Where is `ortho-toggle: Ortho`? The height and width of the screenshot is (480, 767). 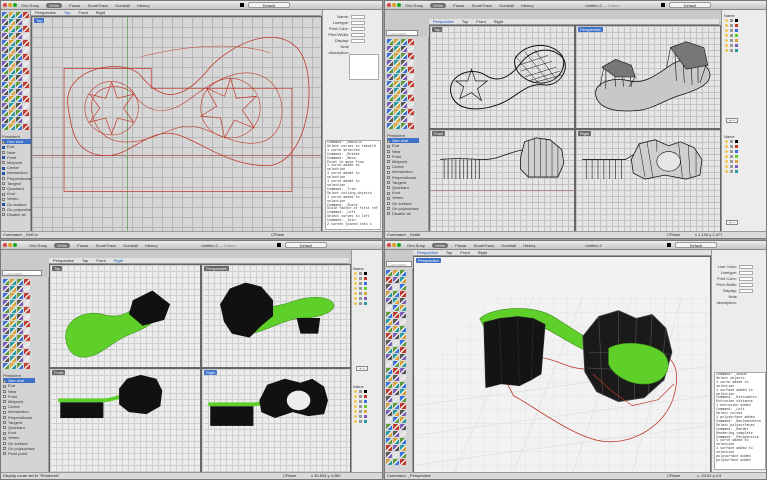 ortho-toggle: Ortho is located at coordinates (54, 5).